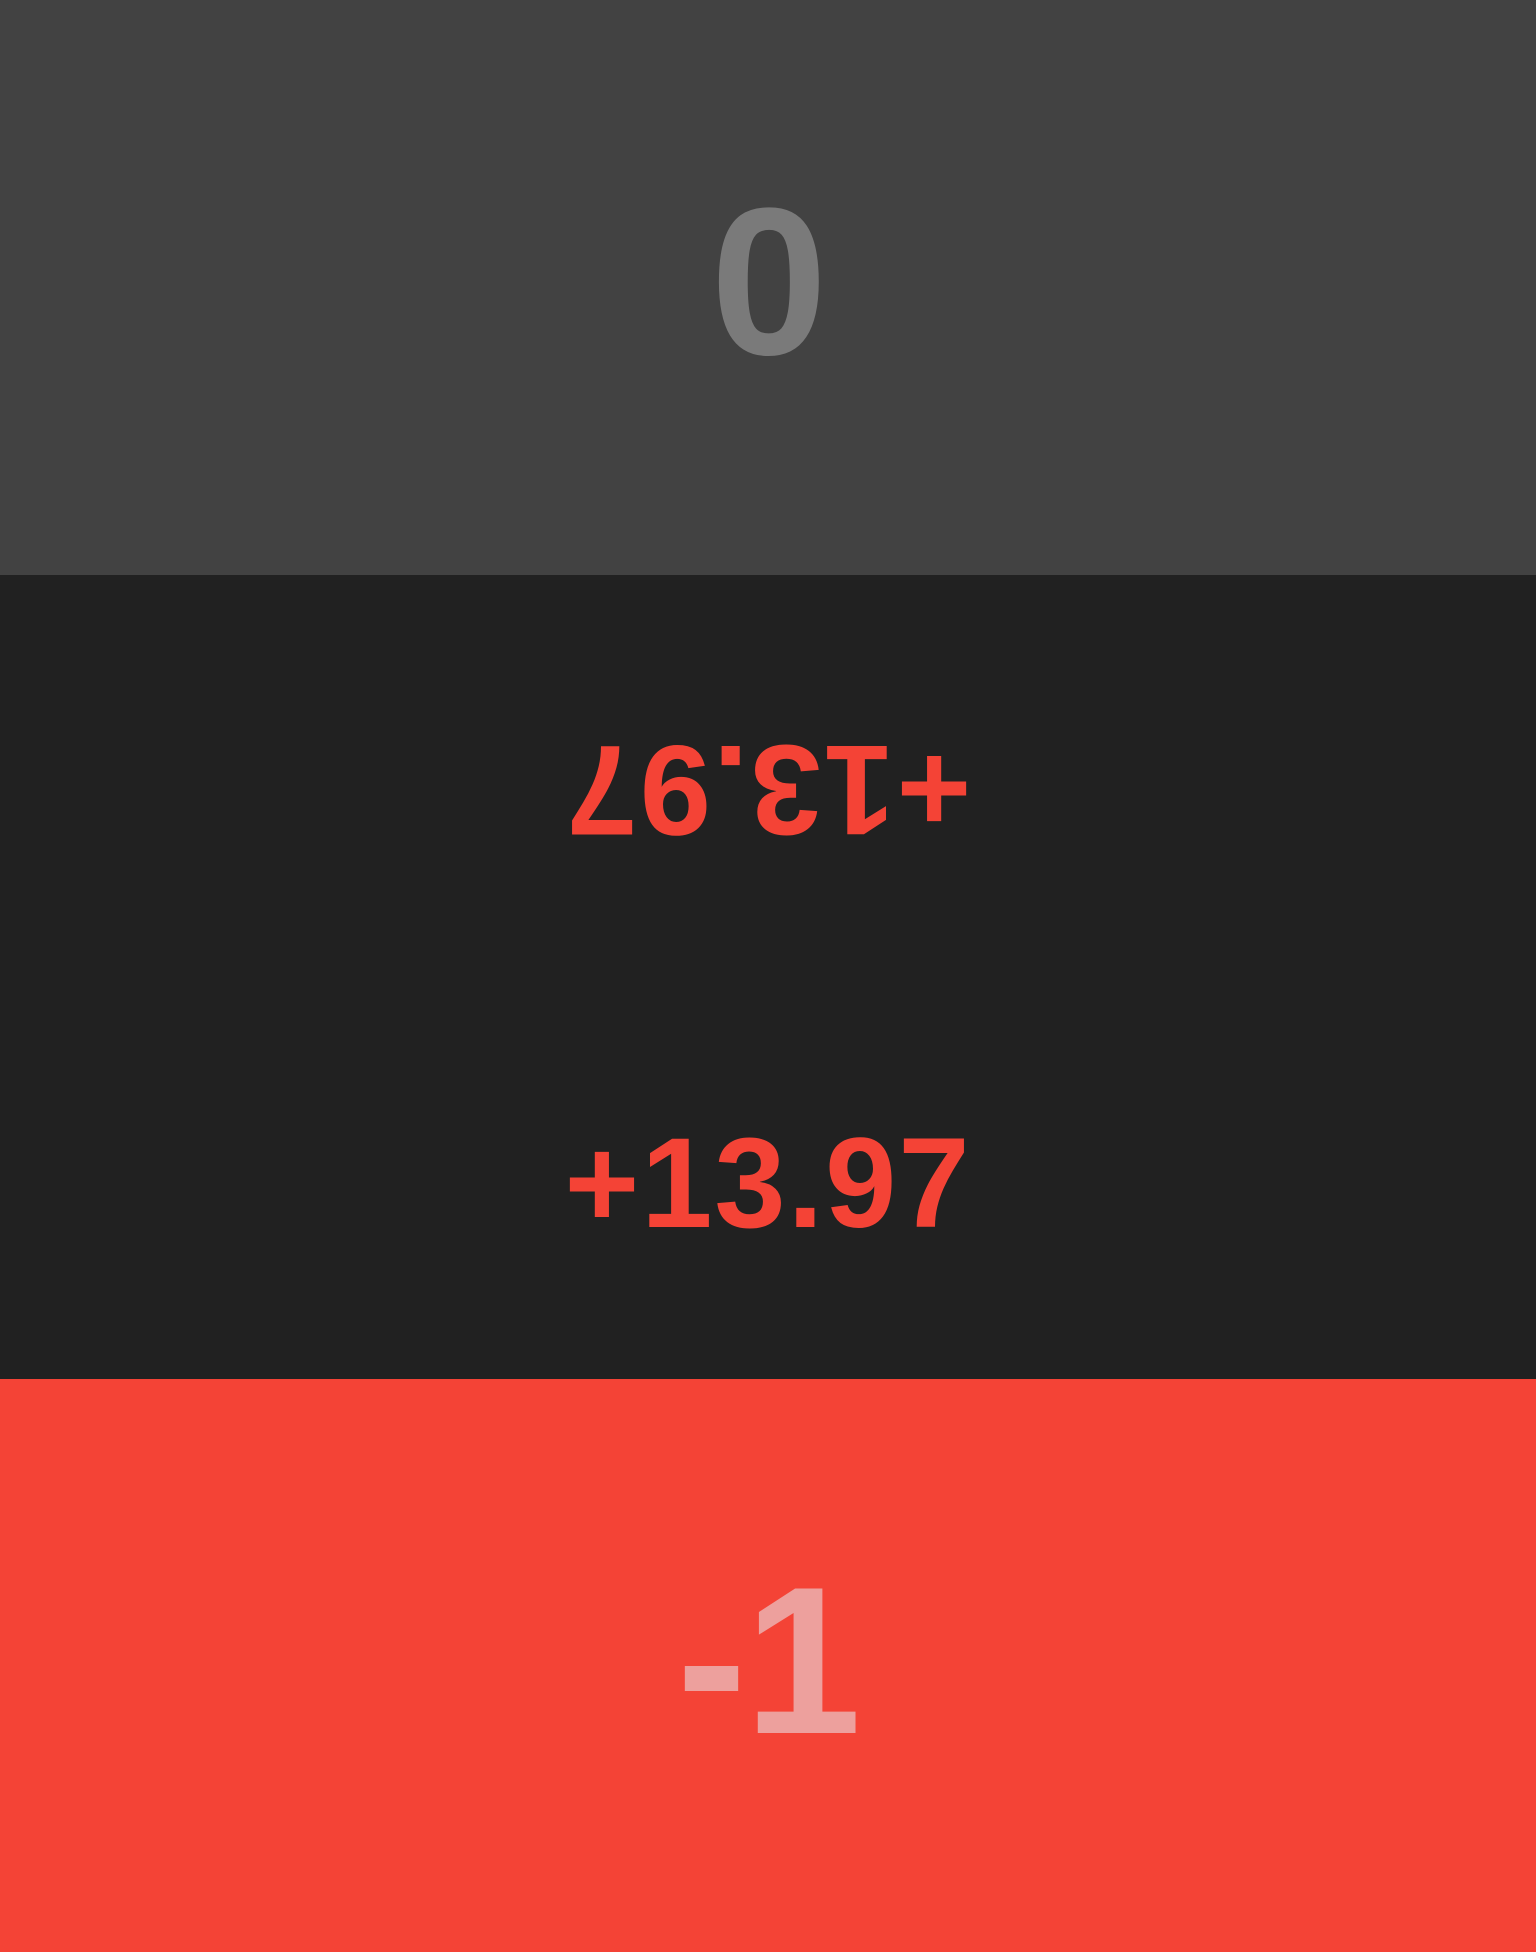 Image resolution: width=1536 pixels, height=1952 pixels. What do you see at coordinates (769, 1660) in the screenshot?
I see `bottom-player-counter: -1` at bounding box center [769, 1660].